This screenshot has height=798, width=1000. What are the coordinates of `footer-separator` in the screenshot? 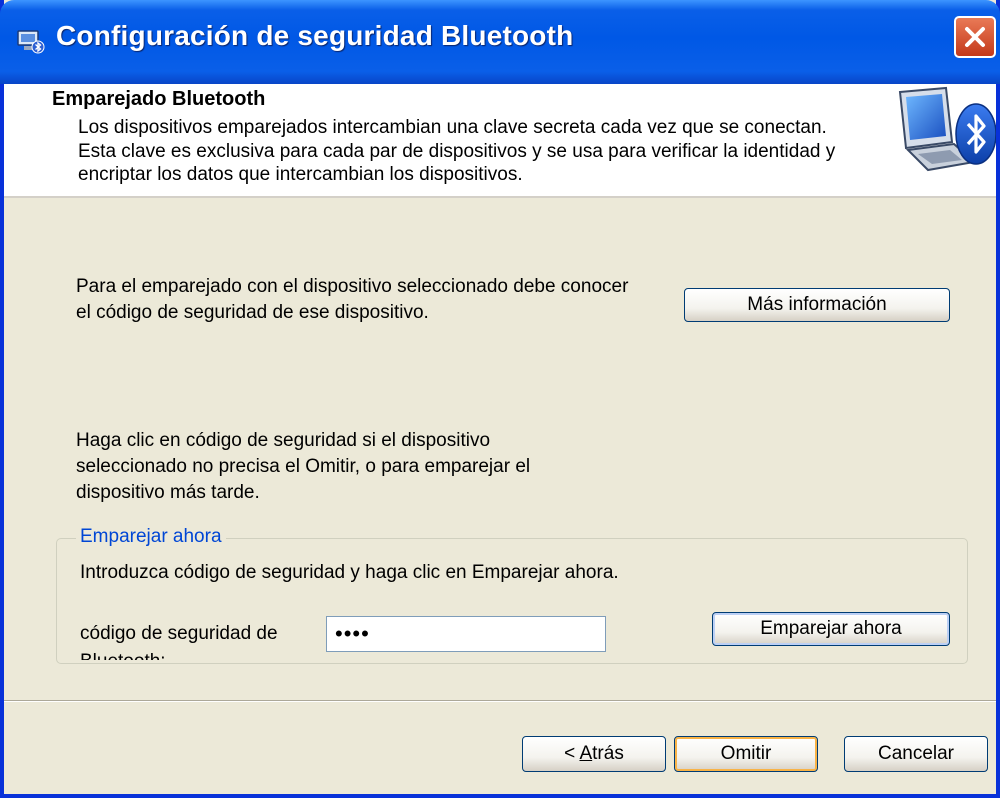 It's located at (500, 701).